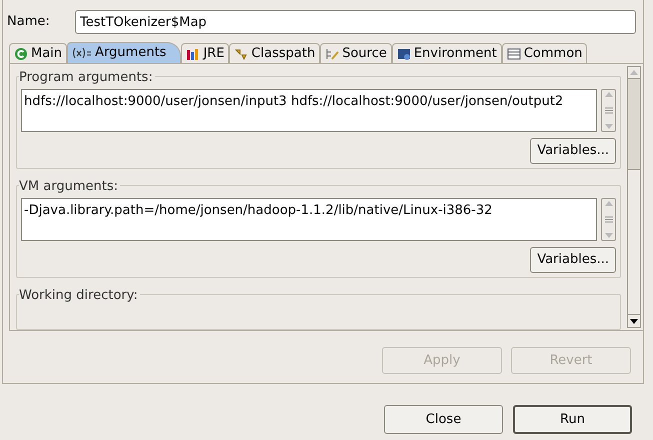 This screenshot has height=440, width=653. Describe the element at coordinates (205, 53) in the screenshot. I see `tab: JRE` at that location.